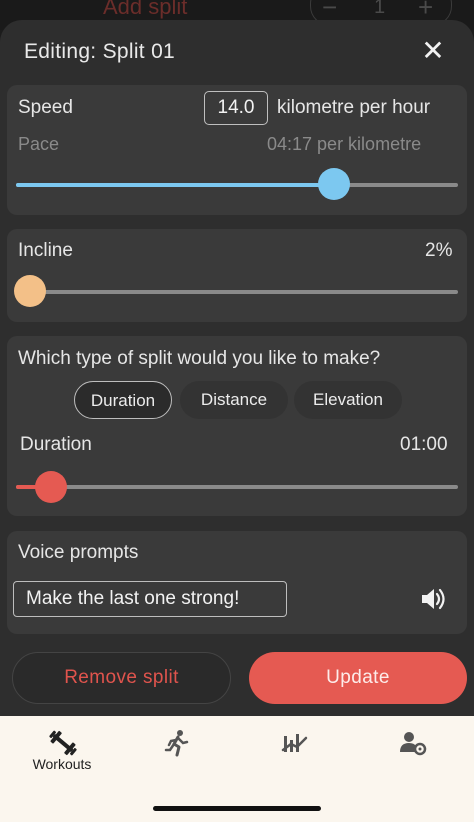 This screenshot has height=822, width=474. Describe the element at coordinates (121, 678) in the screenshot. I see `remove-split-button: Remove split` at that location.